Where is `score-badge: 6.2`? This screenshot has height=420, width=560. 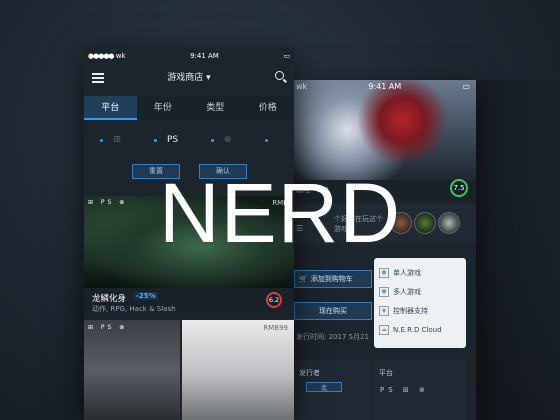
score-badge: 6.2 is located at coordinates (274, 300).